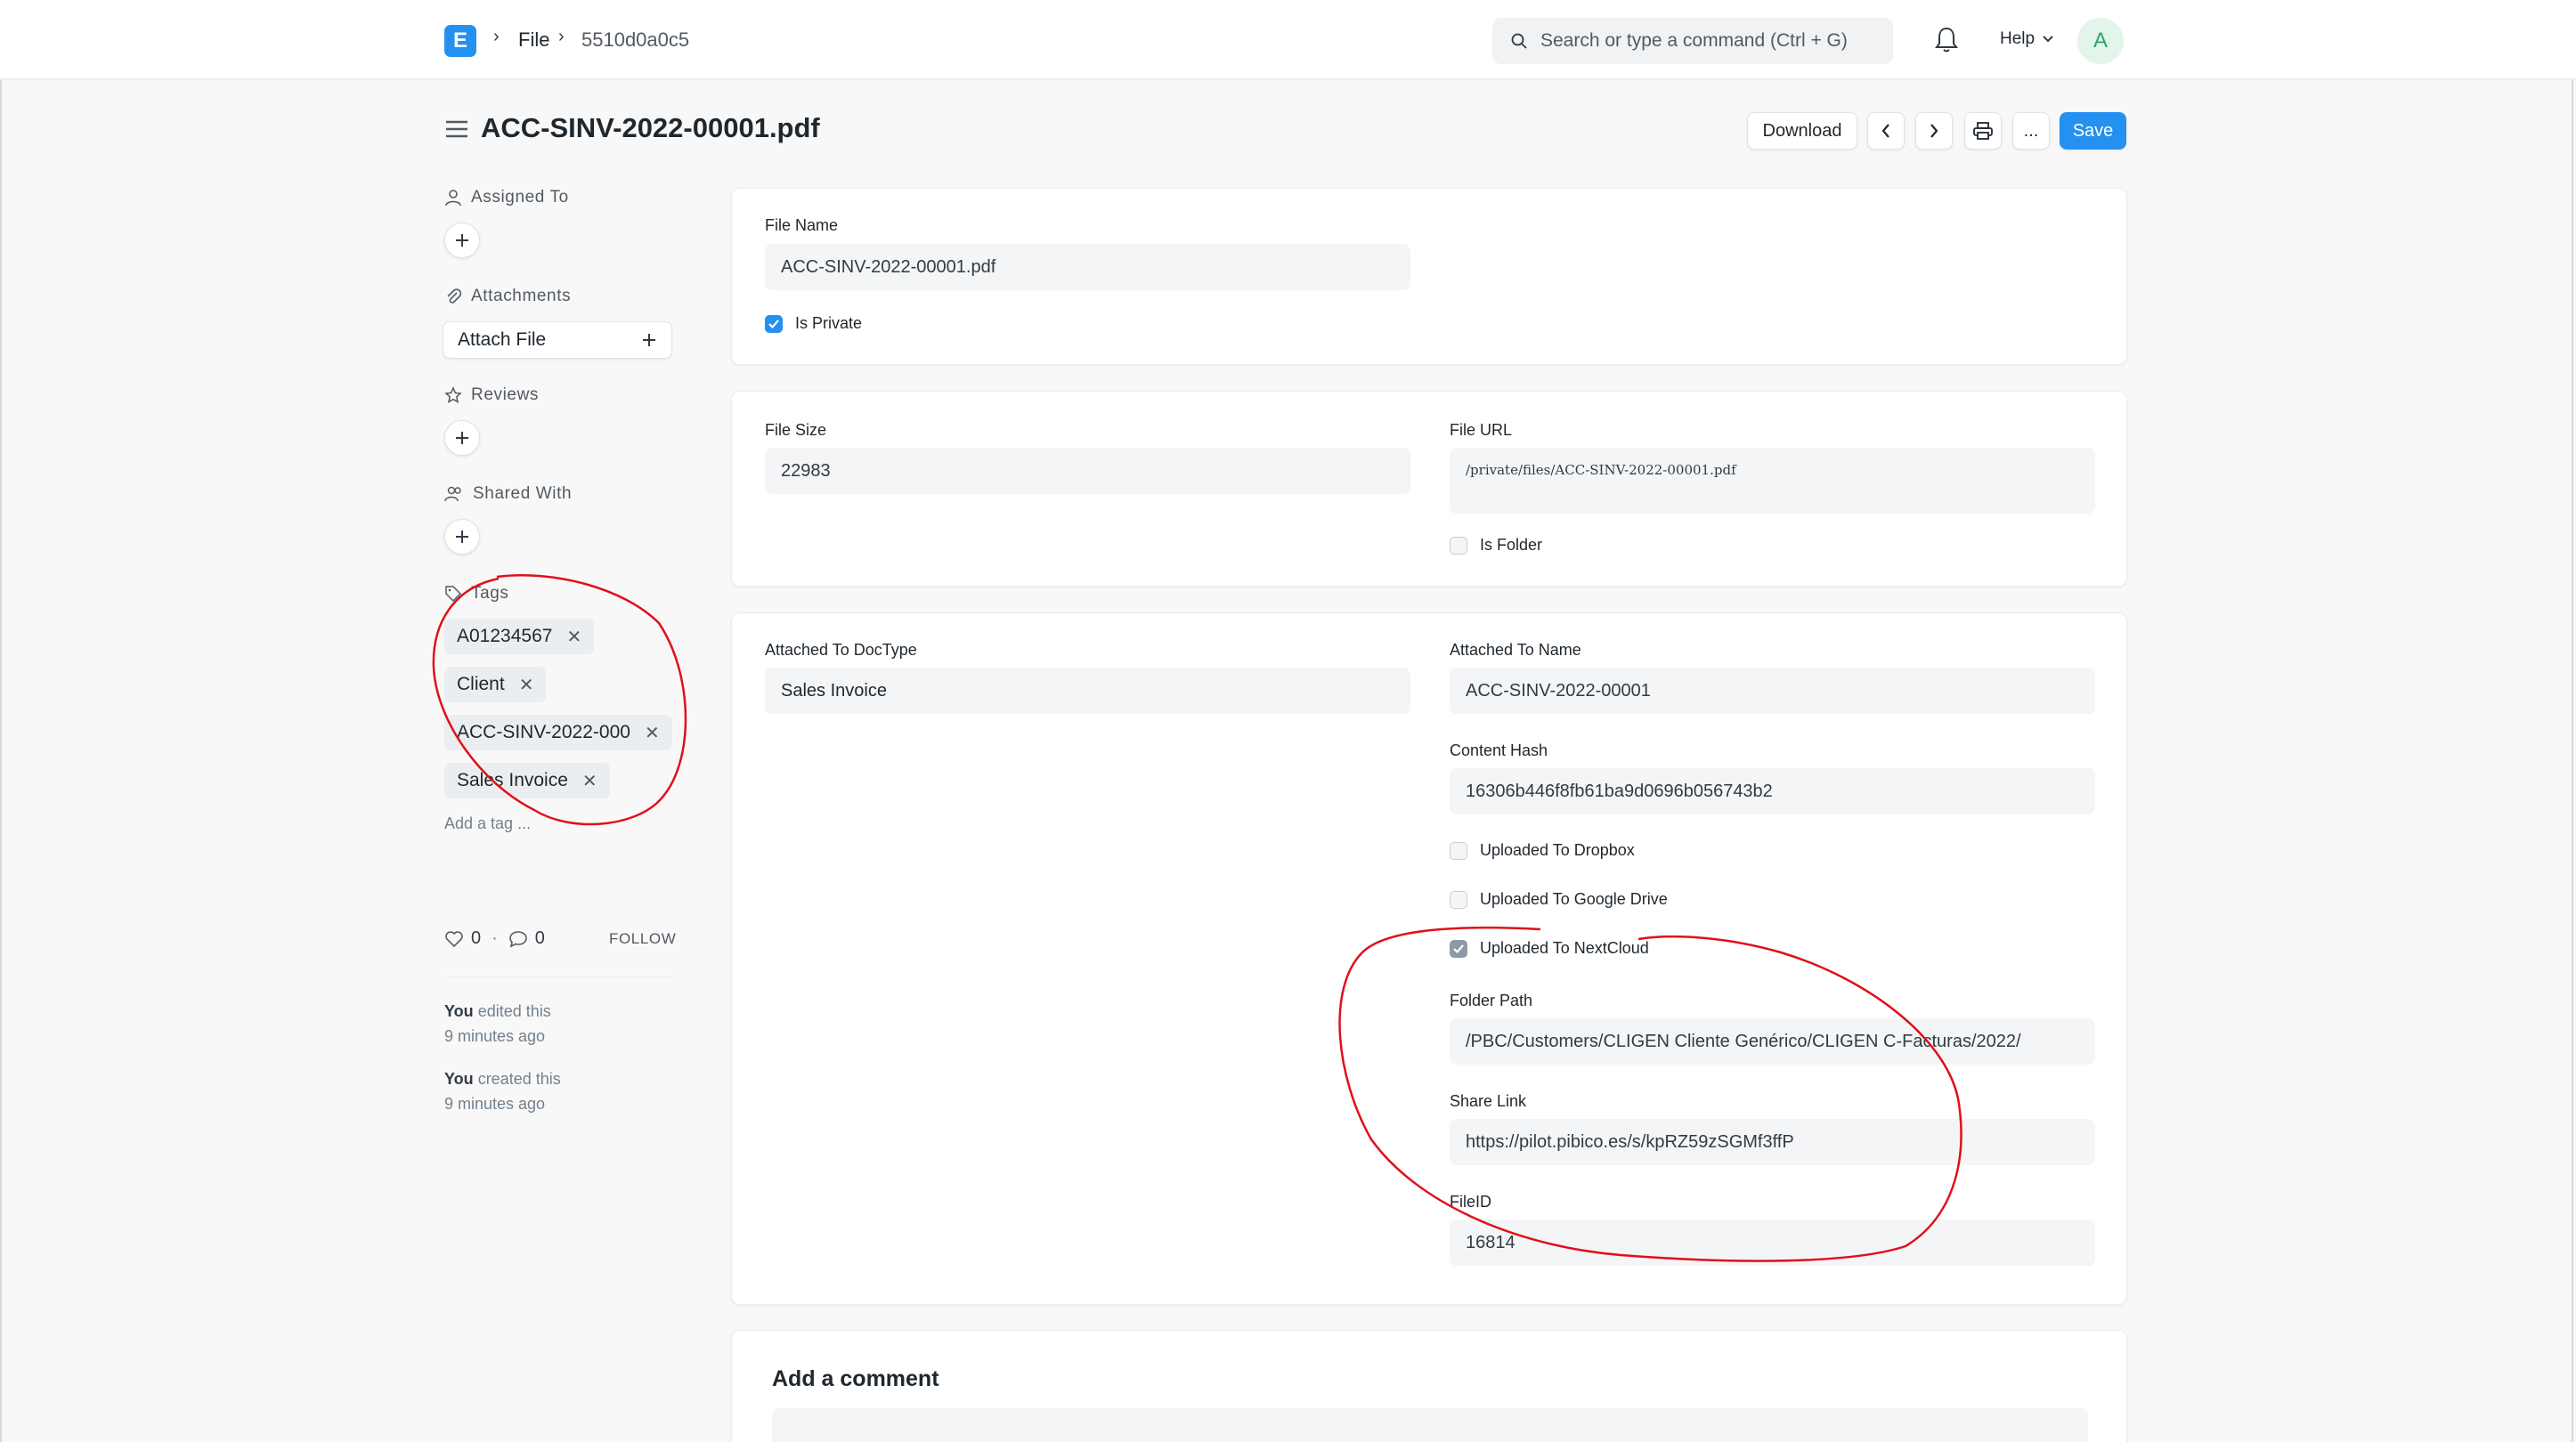 Image resolution: width=2576 pixels, height=1442 pixels. I want to click on search-input: Search or type a command (Ctrl + G), so click(1692, 41).